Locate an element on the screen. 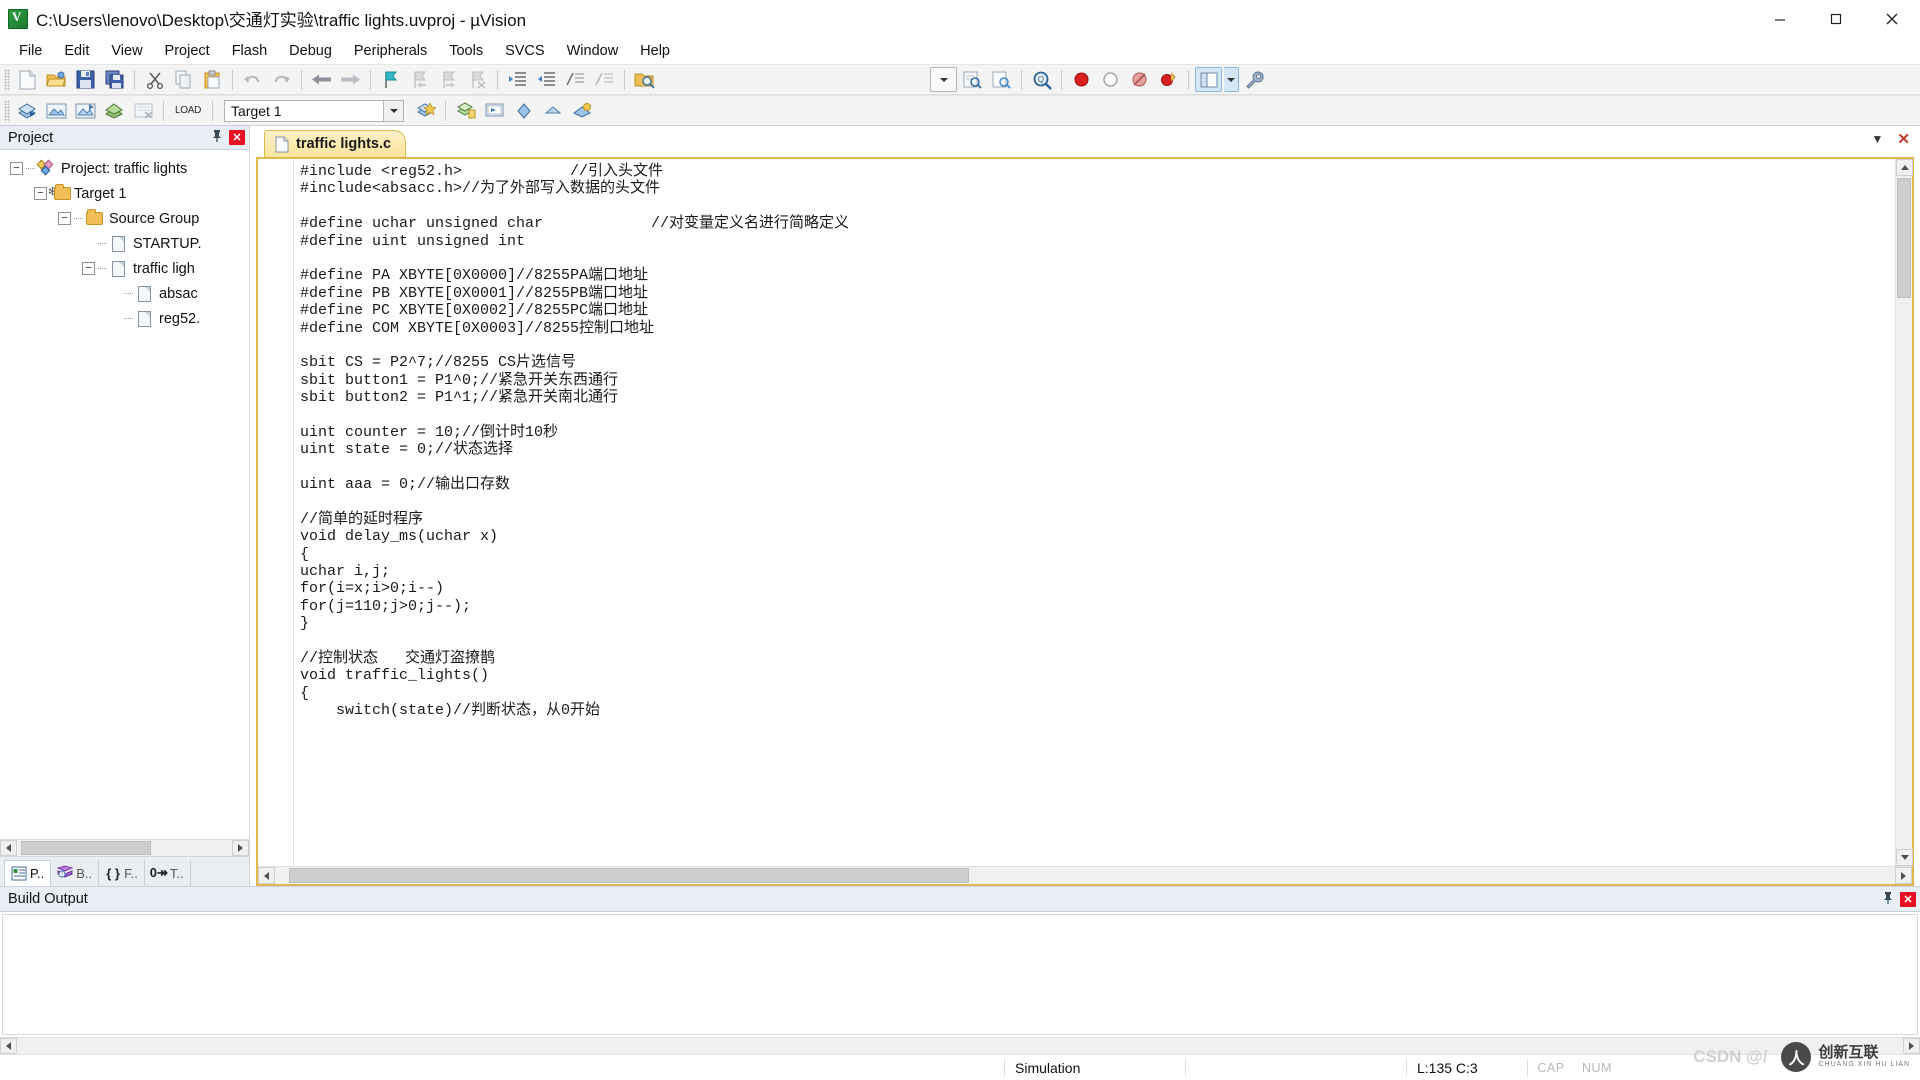  tree-node-project: − Project: traffic lights is located at coordinates (124, 168).